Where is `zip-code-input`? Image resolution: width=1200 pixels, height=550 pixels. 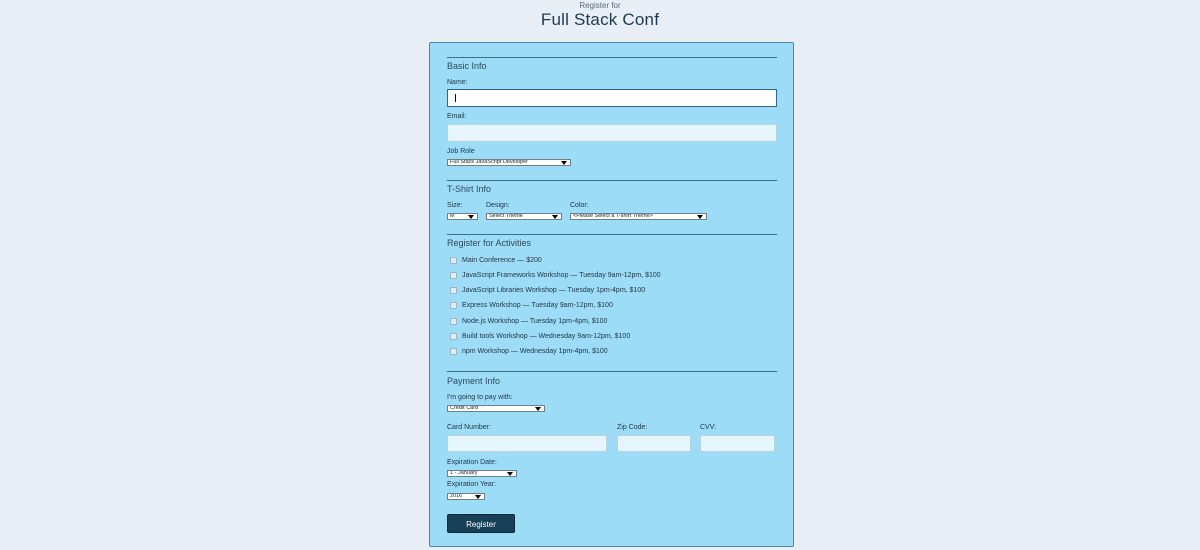 zip-code-input is located at coordinates (654, 443).